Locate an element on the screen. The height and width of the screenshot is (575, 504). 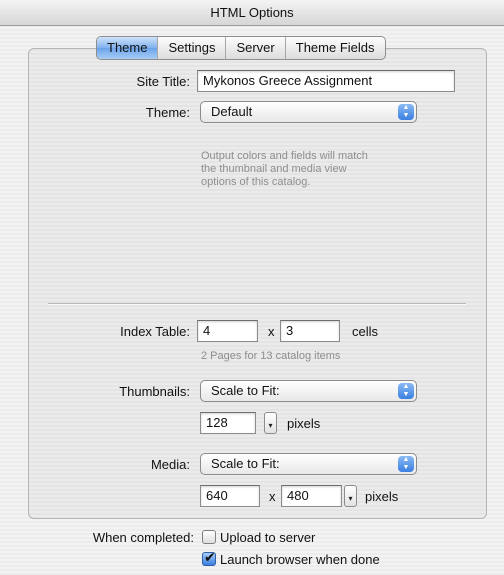
when-completed-label: When completed: is located at coordinates (143, 537).